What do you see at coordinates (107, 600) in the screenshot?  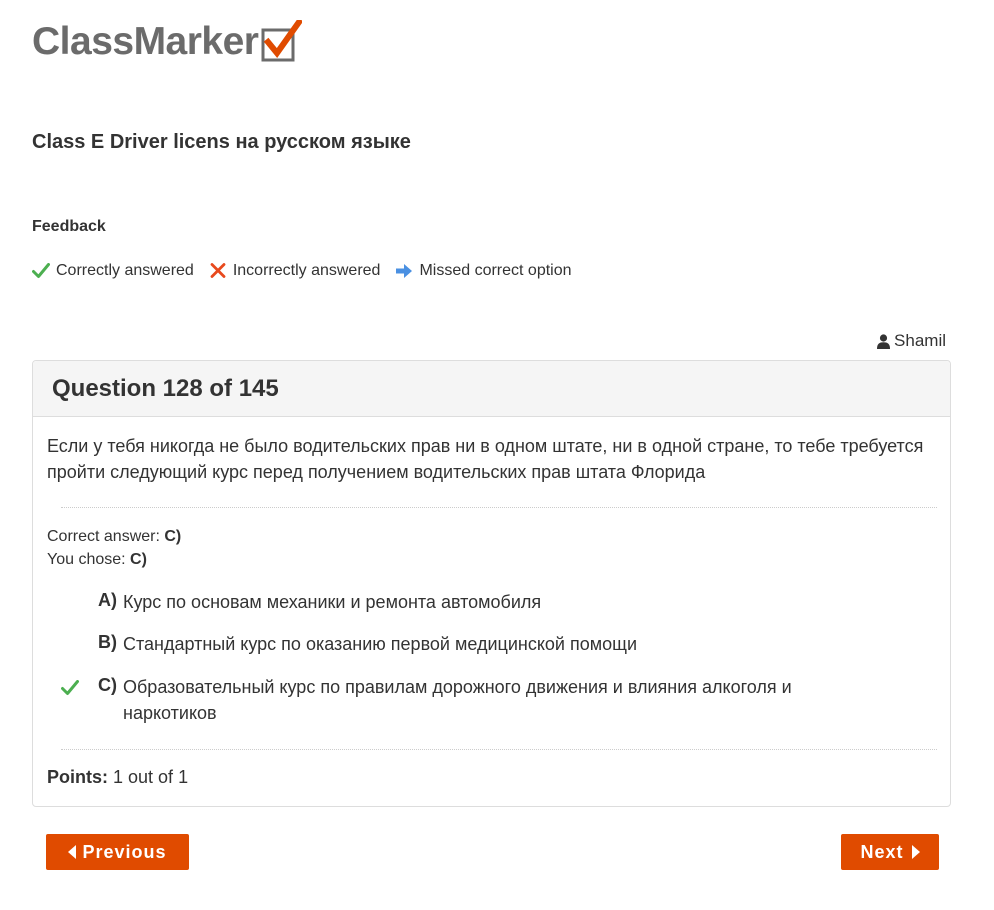 I see `option-letter: A)` at bounding box center [107, 600].